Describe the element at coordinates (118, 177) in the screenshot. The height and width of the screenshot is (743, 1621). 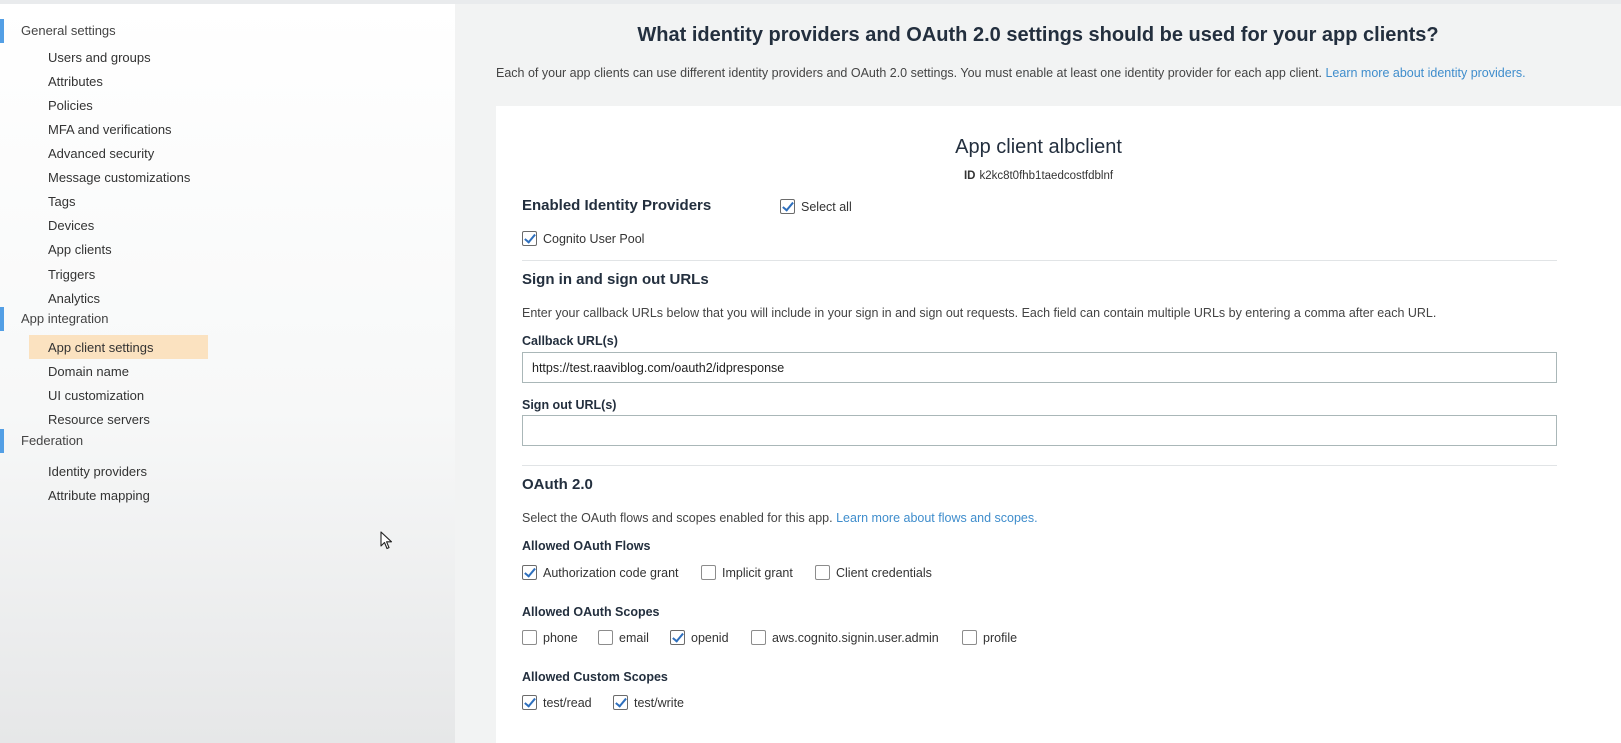
I see `sidebar-item-message-customizations: Message customizations` at that location.